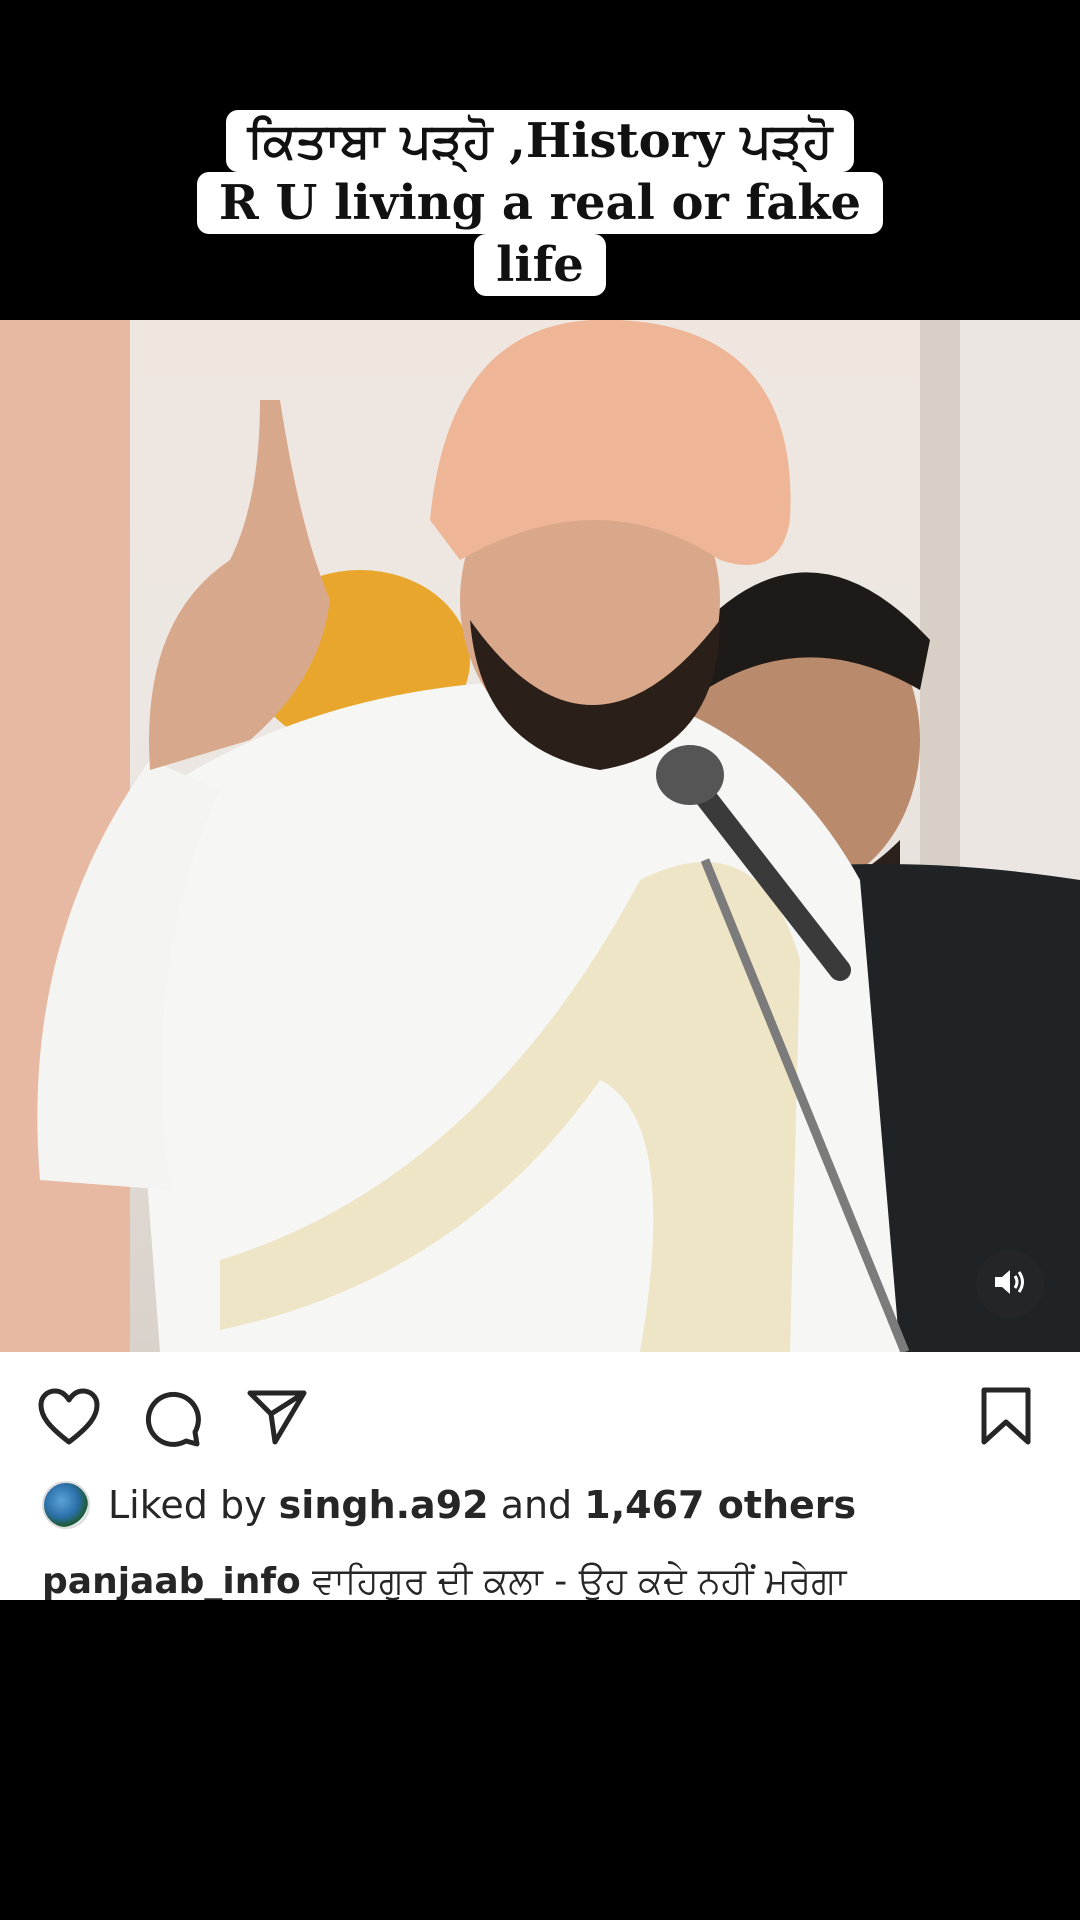 The image size is (1080, 1920). I want to click on heart-icon, so click(69, 1419).